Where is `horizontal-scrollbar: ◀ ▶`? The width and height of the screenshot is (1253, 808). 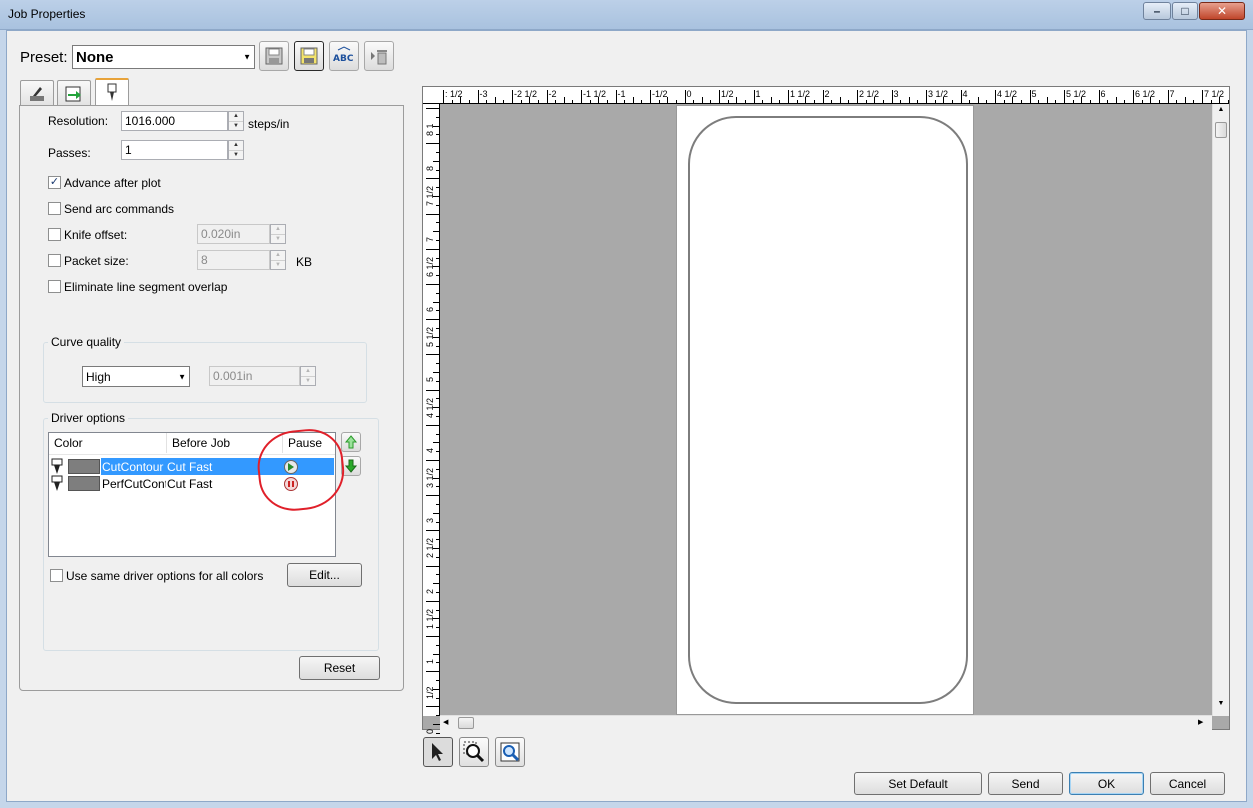 horizontal-scrollbar: ◀ ▶ is located at coordinates (826, 723).